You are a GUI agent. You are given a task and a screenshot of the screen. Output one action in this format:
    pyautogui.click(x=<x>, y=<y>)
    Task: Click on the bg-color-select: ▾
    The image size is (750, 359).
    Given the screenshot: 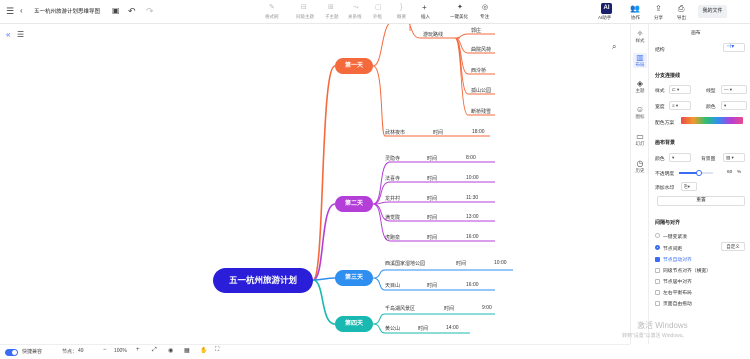 What is the action you would take?
    pyautogui.click(x=680, y=157)
    